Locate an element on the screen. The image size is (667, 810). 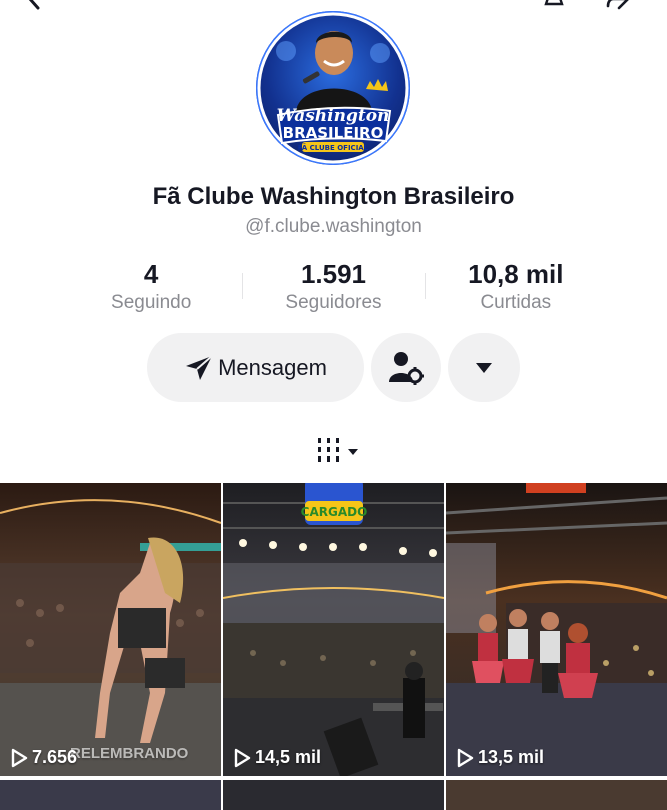
user-settings-icon is located at coordinates (406, 368).